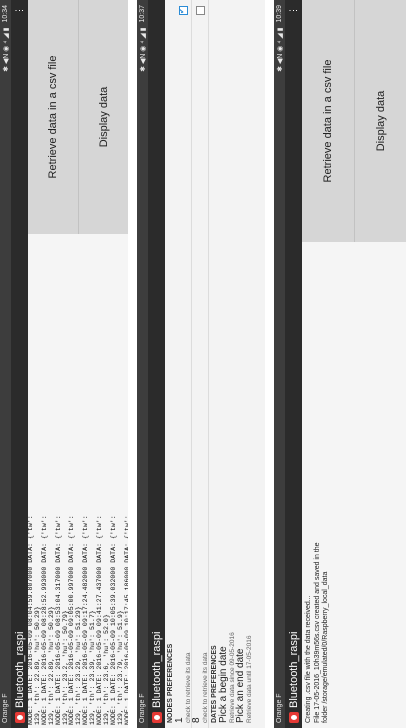 The width and height of the screenshot is (406, 728). What do you see at coordinates (53, 117) in the screenshot?
I see `display-data-button: Retrieve data in a csv file` at bounding box center [53, 117].